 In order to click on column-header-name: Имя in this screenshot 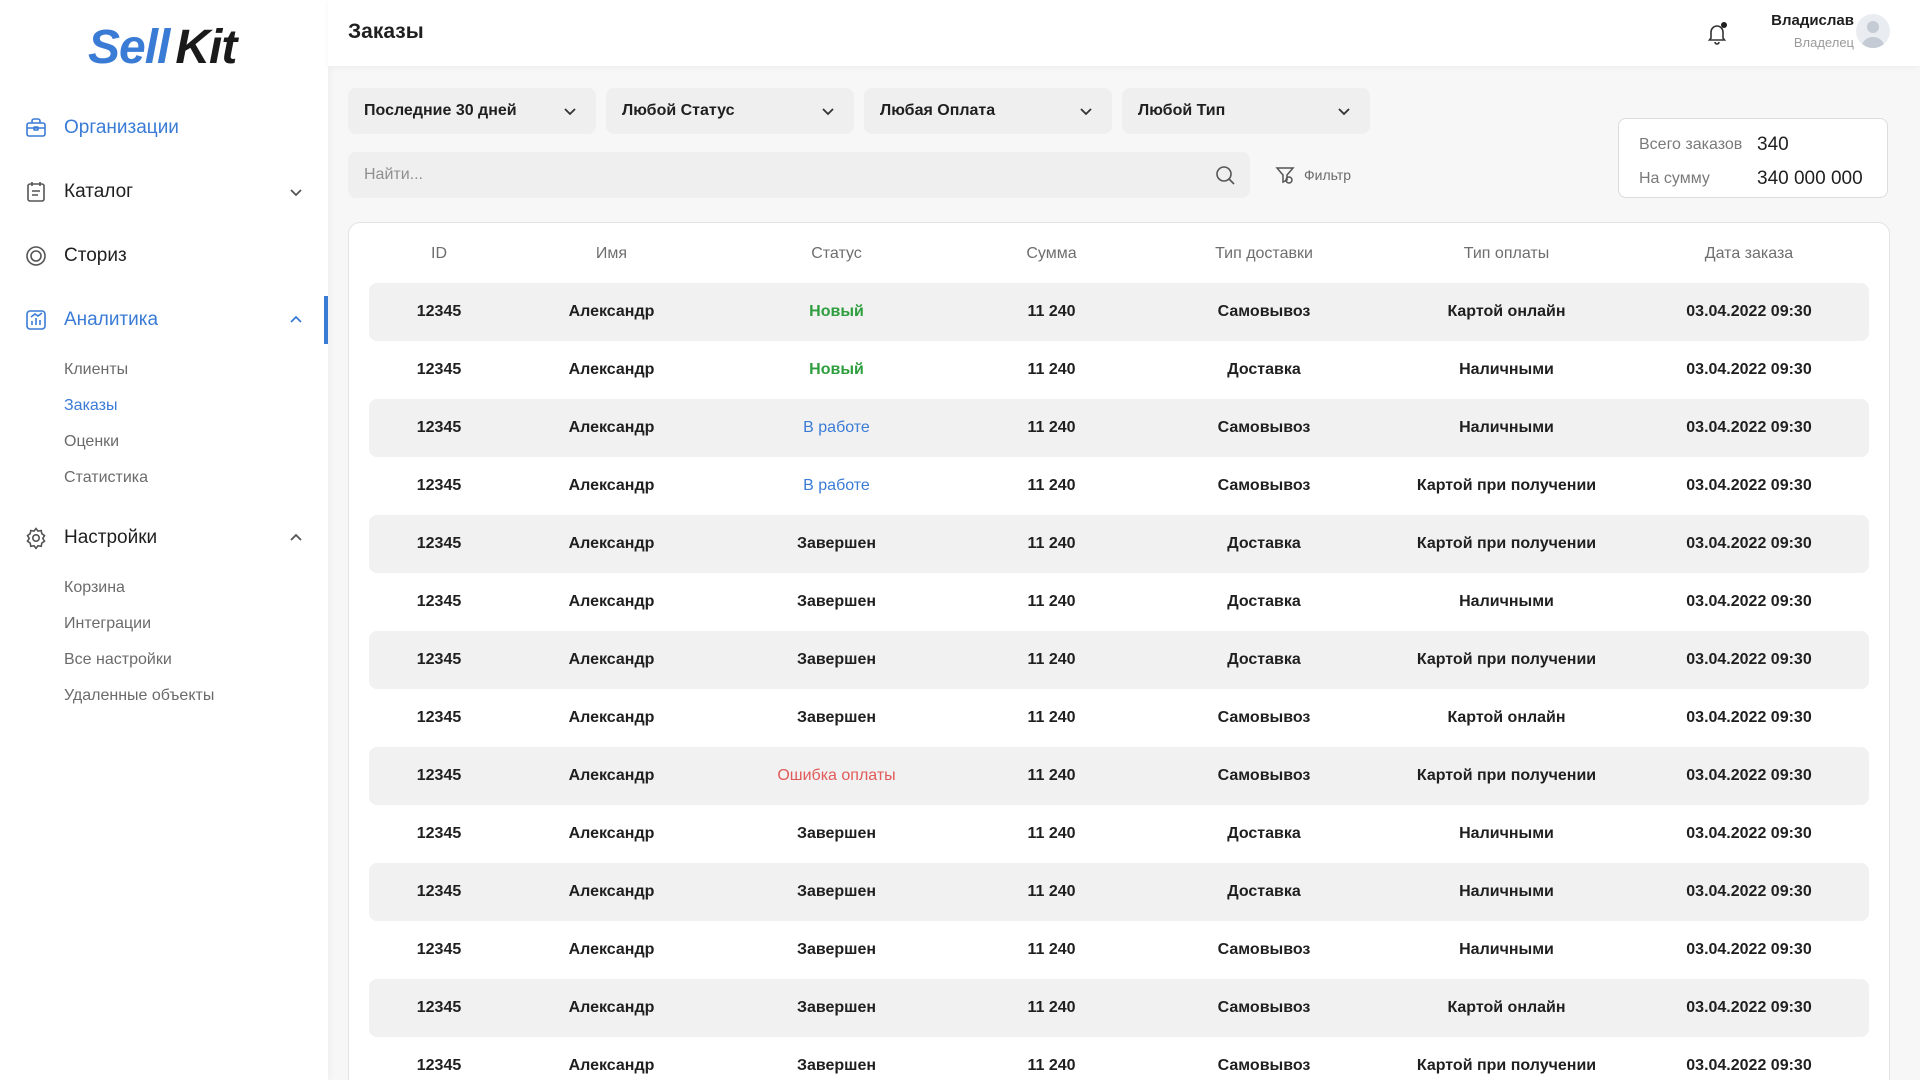, I will do `click(611, 257)`.